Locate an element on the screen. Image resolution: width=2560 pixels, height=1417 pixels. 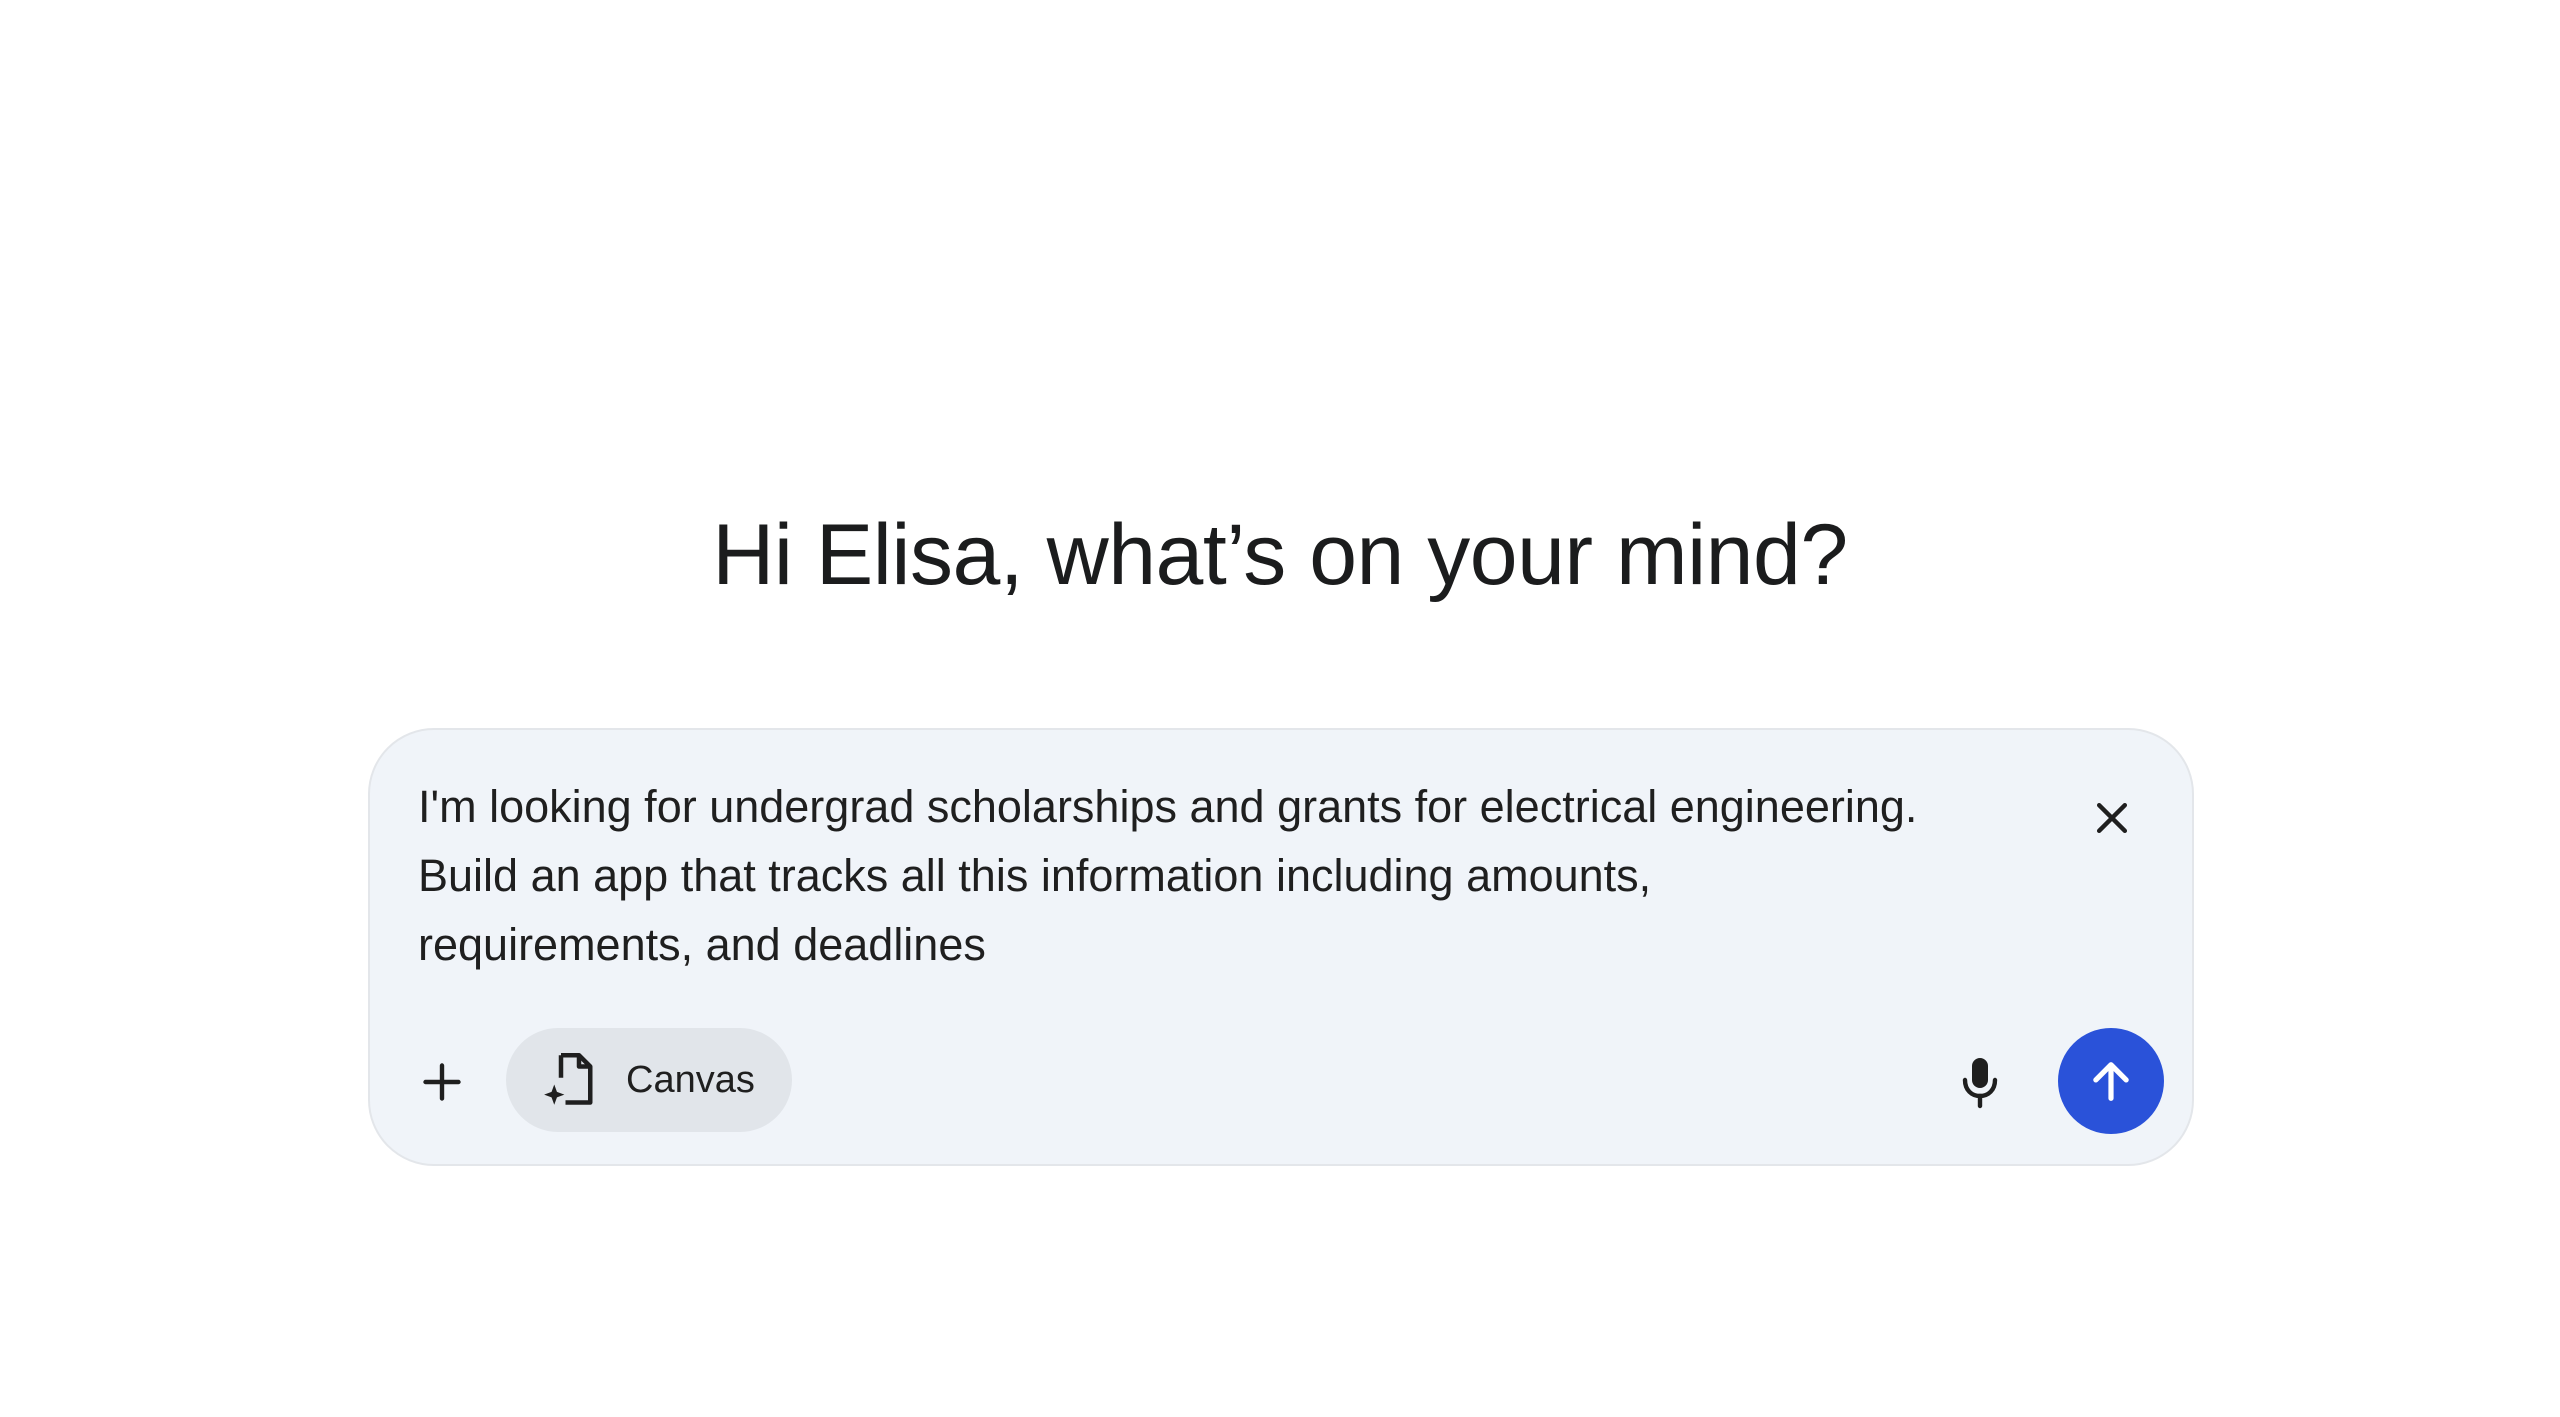
canvas-tool-chip: Canvas is located at coordinates (649, 1080).